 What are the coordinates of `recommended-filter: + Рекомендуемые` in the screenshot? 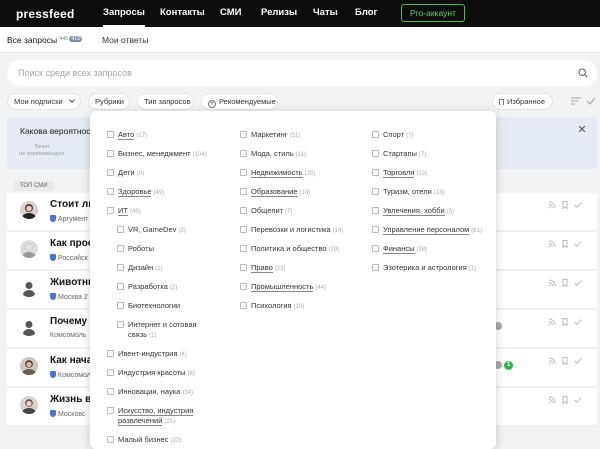 It's located at (239, 101).